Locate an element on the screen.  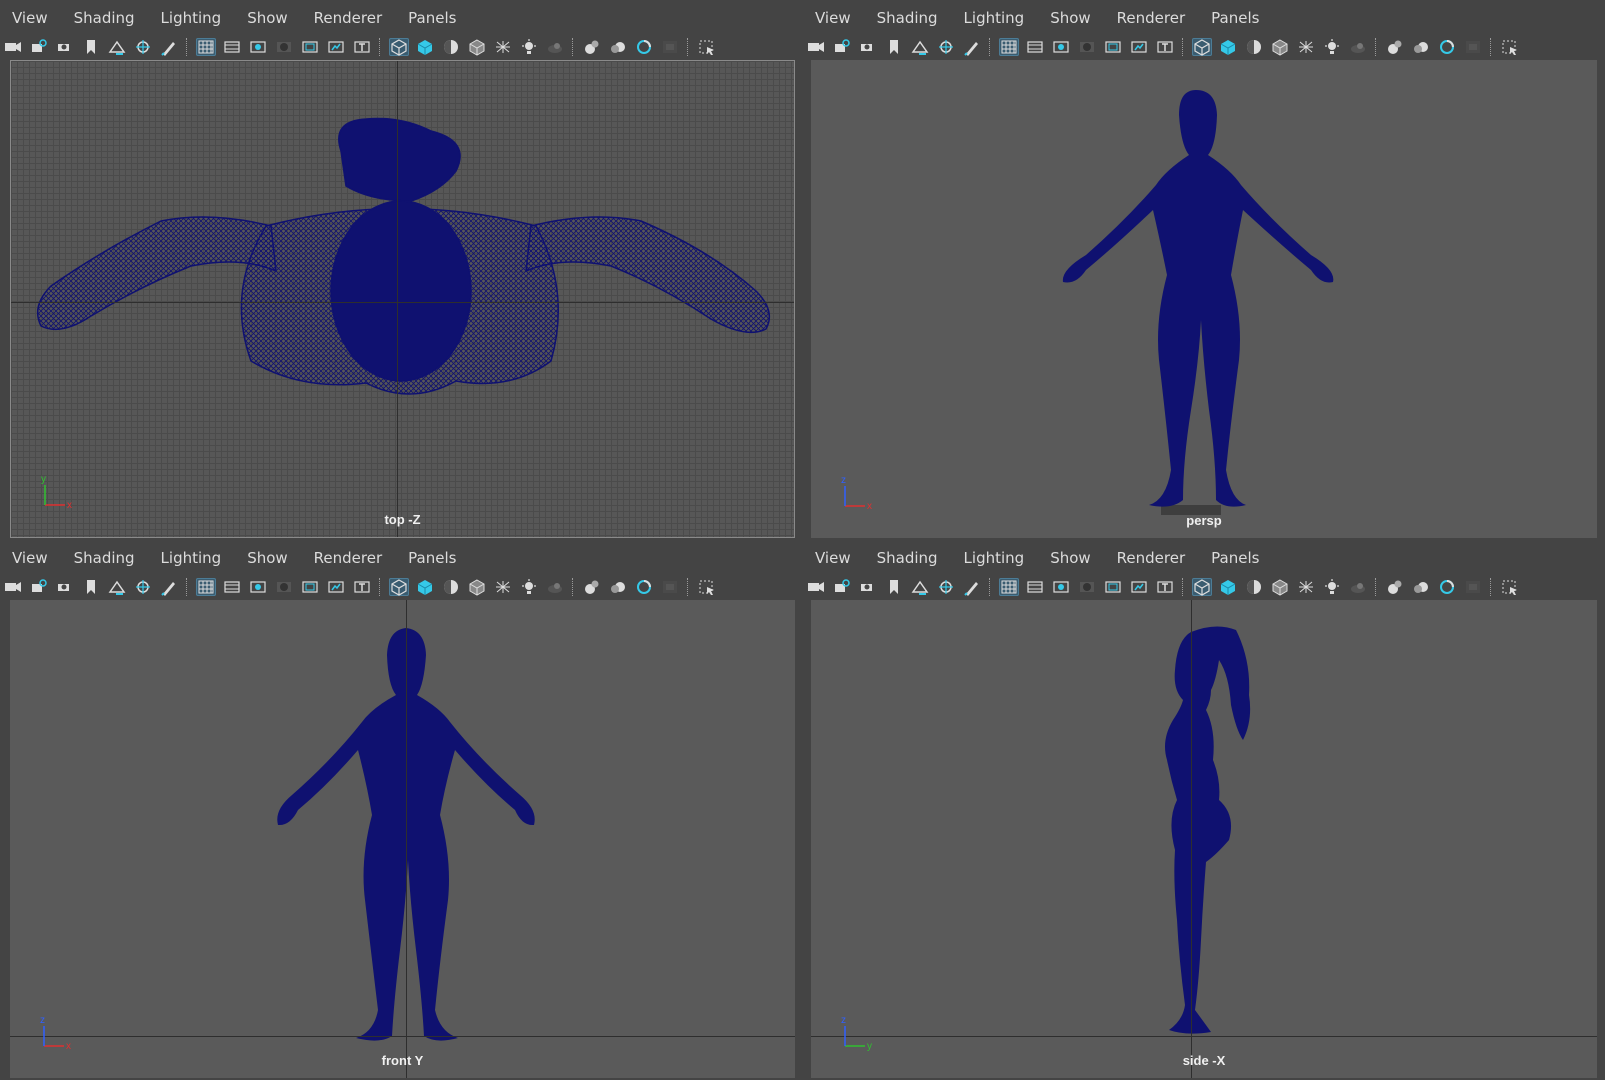
field-chart-icon is located at coordinates (1113, 47).